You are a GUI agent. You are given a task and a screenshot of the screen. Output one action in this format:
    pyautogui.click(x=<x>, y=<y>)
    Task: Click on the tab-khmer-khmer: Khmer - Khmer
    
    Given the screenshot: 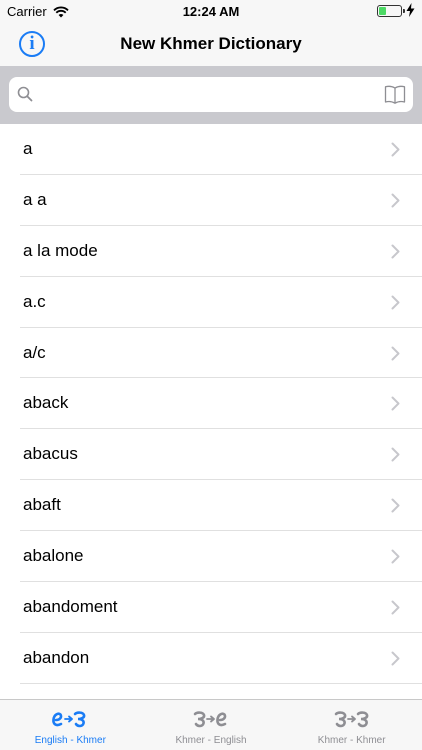 What is the action you would take?
    pyautogui.click(x=351, y=725)
    